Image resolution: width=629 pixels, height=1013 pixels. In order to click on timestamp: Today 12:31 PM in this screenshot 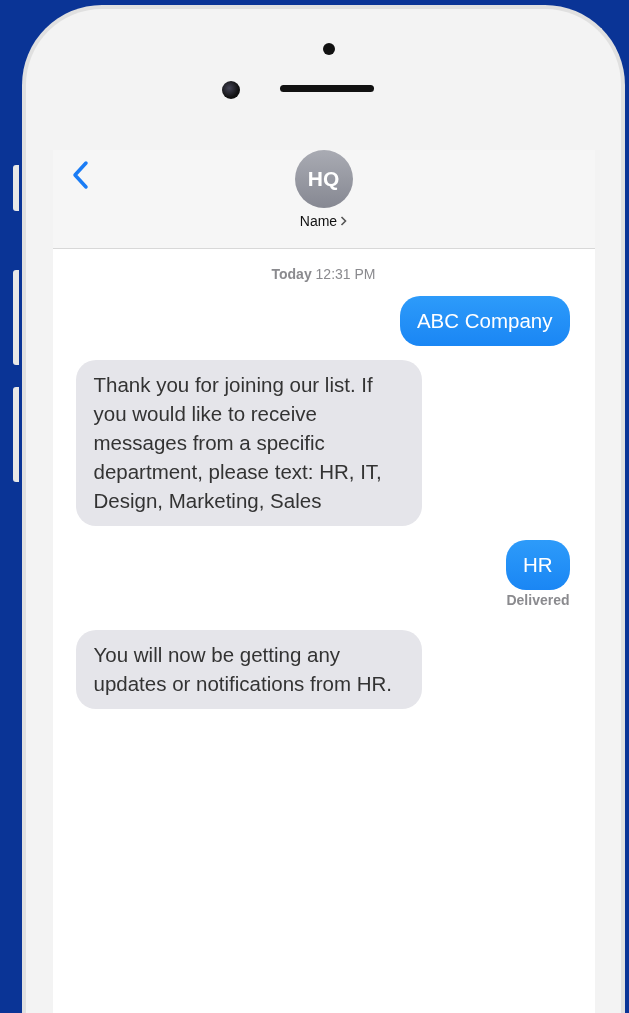, I will do `click(323, 274)`.